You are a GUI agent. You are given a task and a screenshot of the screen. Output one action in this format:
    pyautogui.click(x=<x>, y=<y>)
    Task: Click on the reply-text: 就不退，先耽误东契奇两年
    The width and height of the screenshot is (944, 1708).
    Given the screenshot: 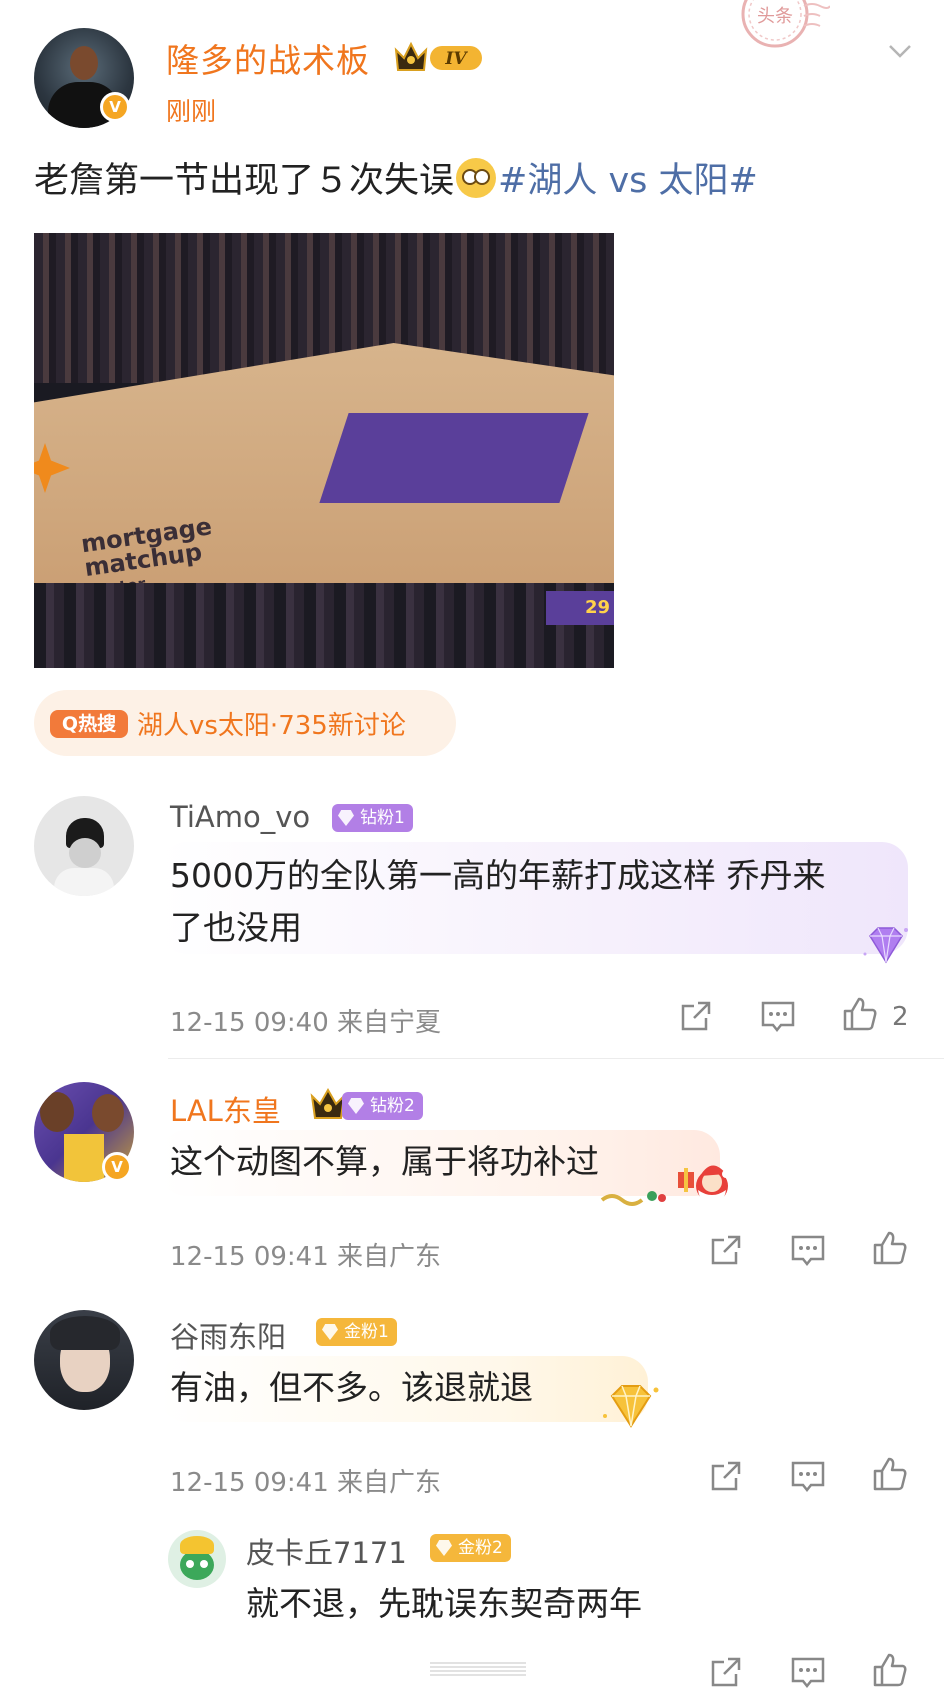 What is the action you would take?
    pyautogui.click(x=444, y=1603)
    